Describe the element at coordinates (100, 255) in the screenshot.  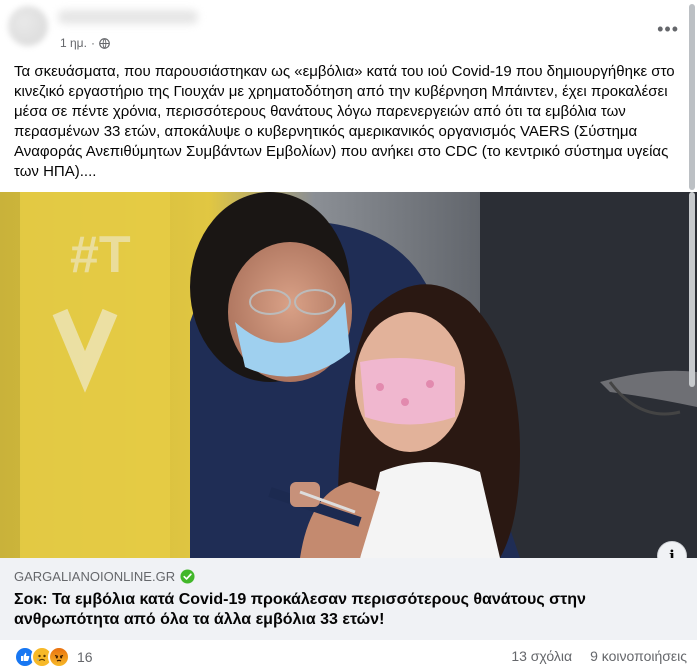
I see `svg-text: #T` at that location.